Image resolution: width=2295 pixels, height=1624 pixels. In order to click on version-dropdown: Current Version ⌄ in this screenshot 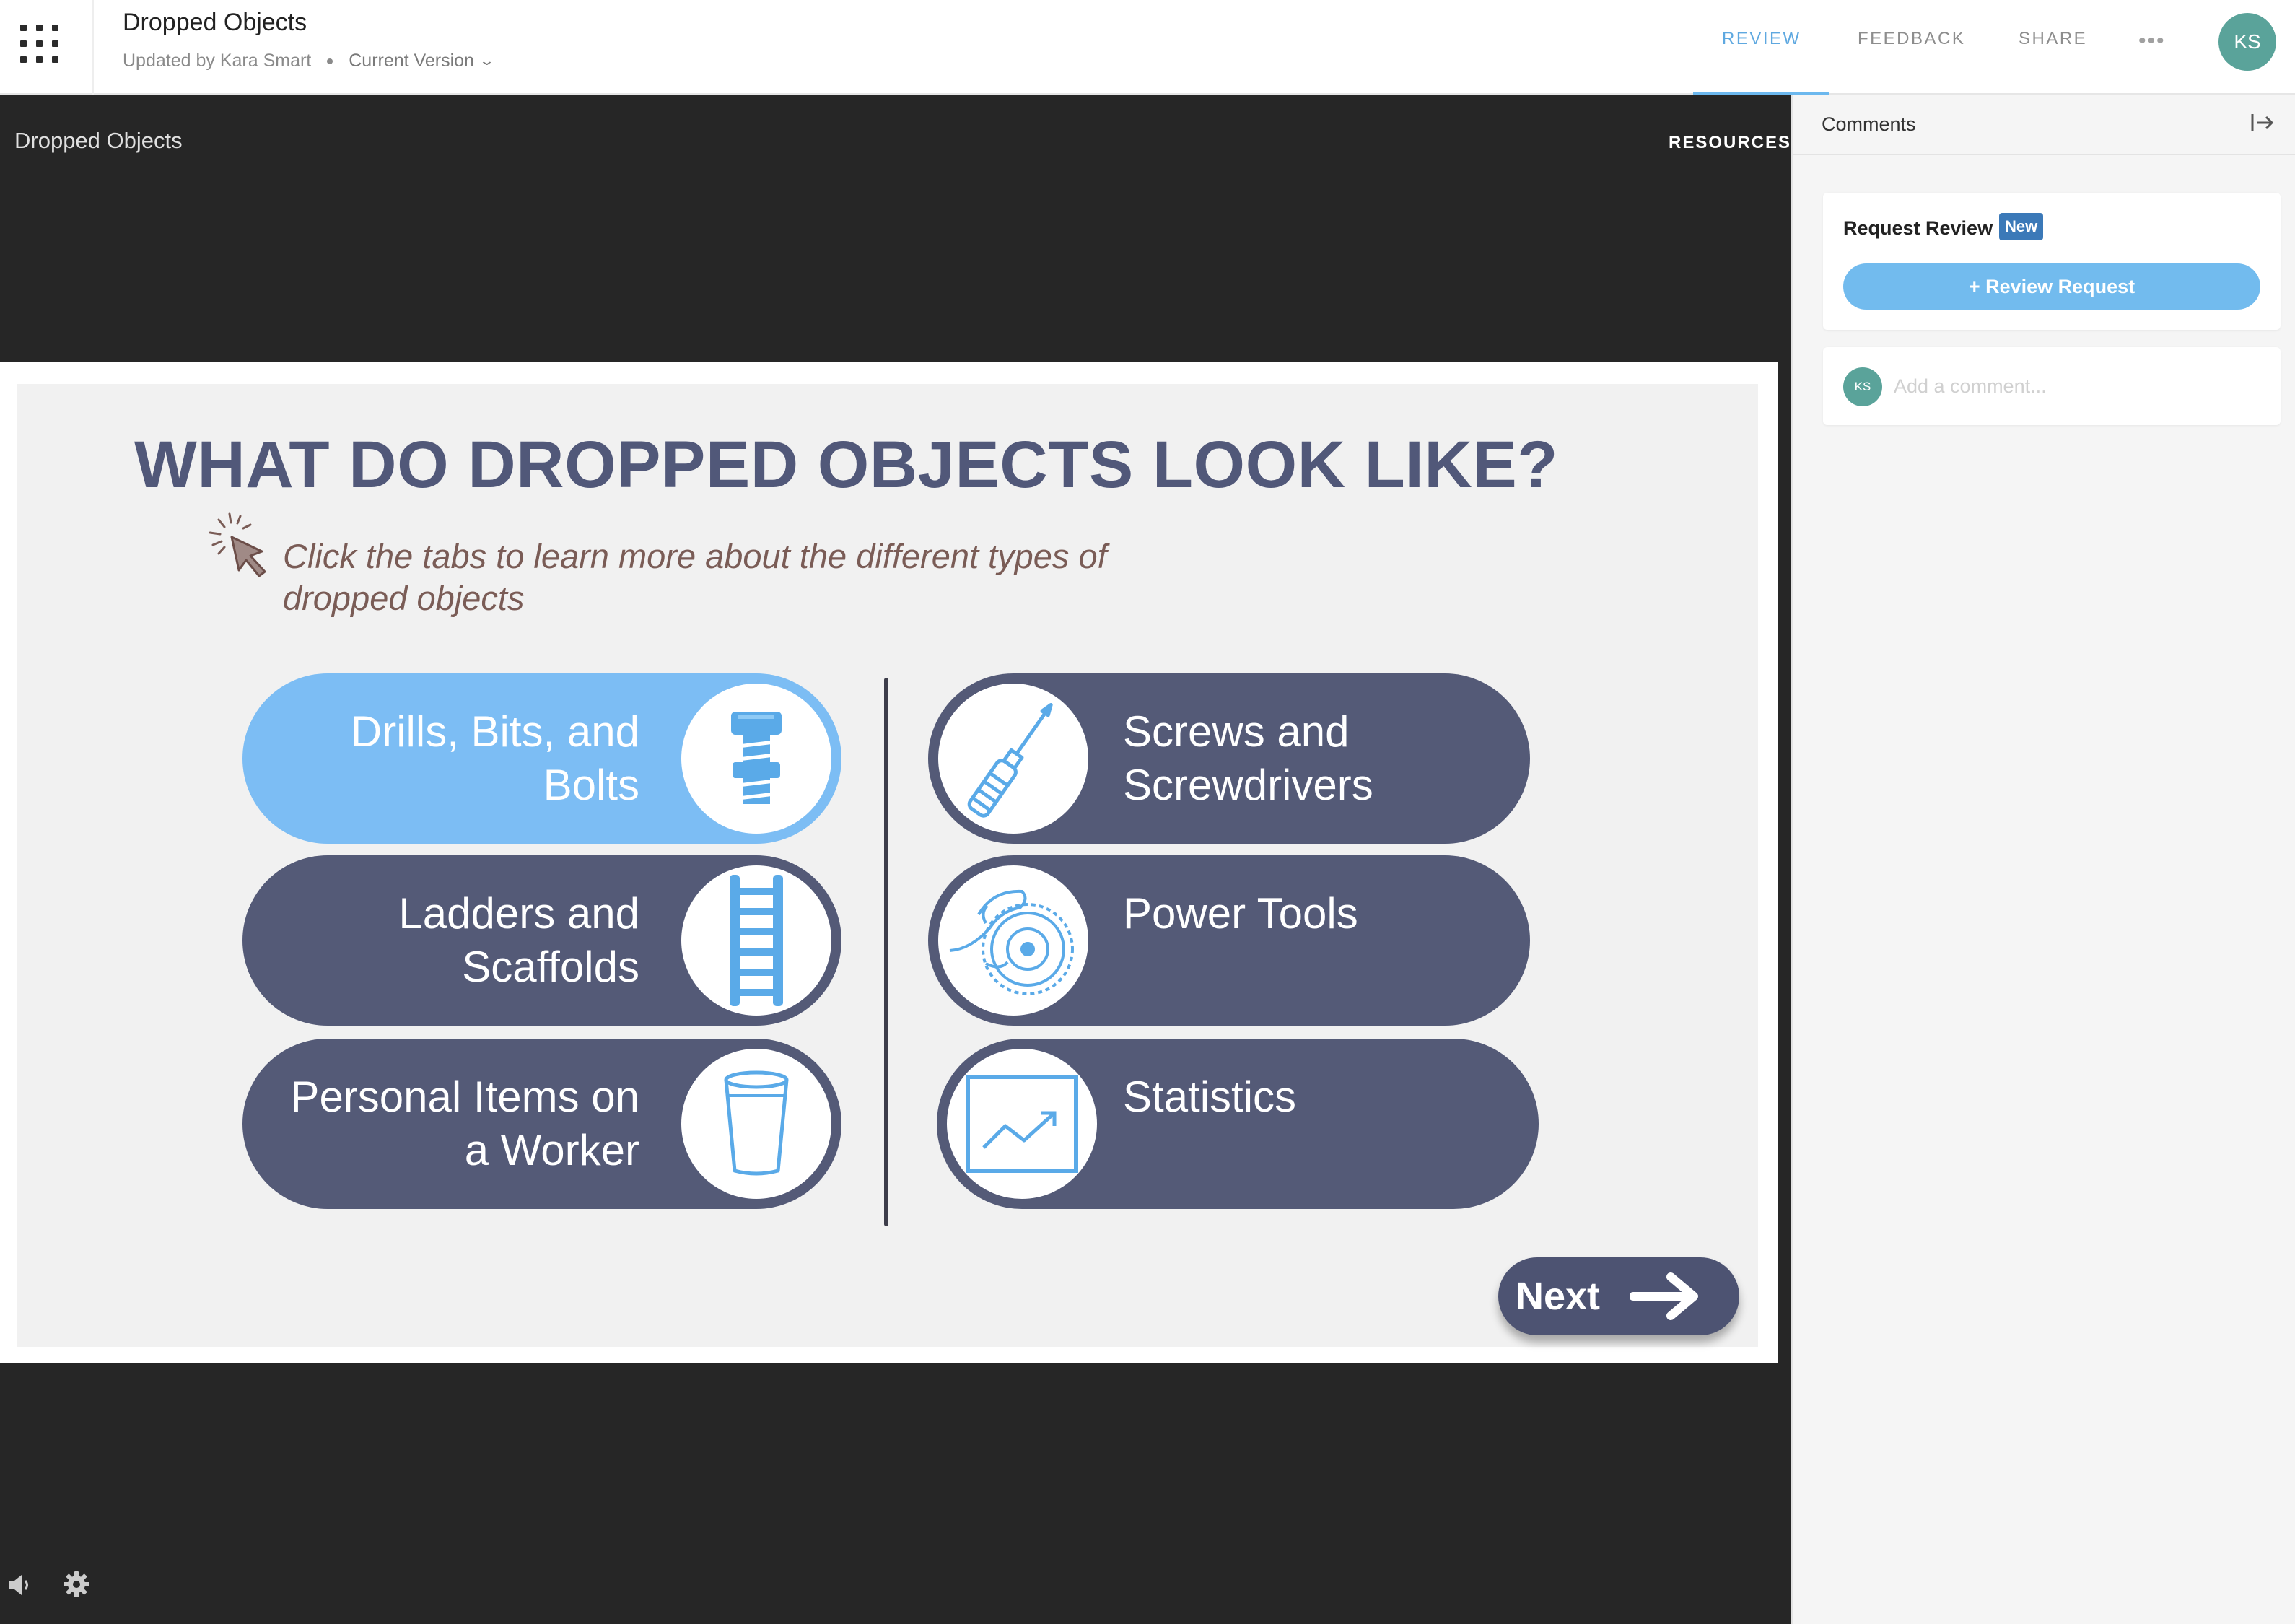, I will do `click(422, 61)`.